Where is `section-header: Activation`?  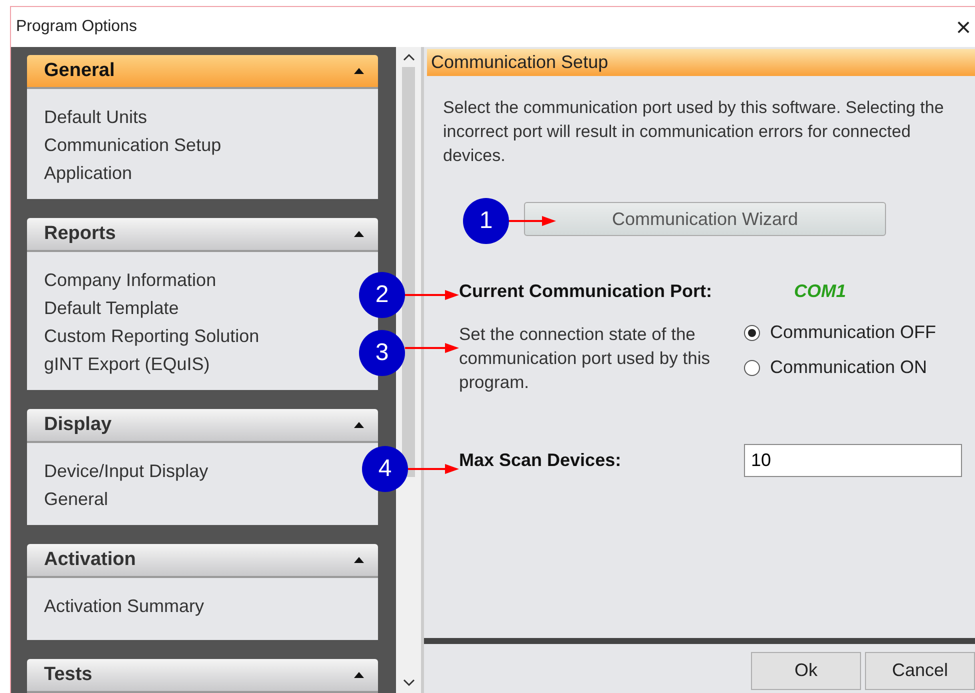
section-header: Activation is located at coordinates (202, 561).